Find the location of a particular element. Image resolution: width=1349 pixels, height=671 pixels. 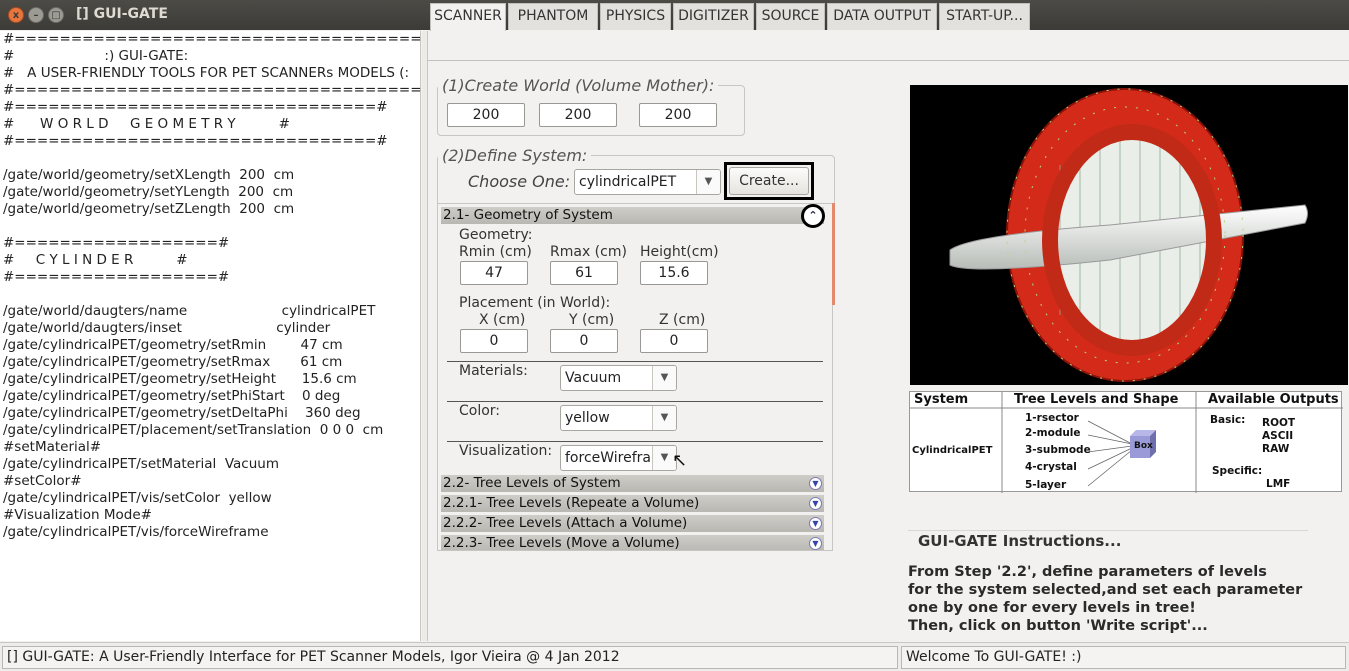

section-tree-levels: 2.2- Tree Levels of System ▼ is located at coordinates (632, 483).